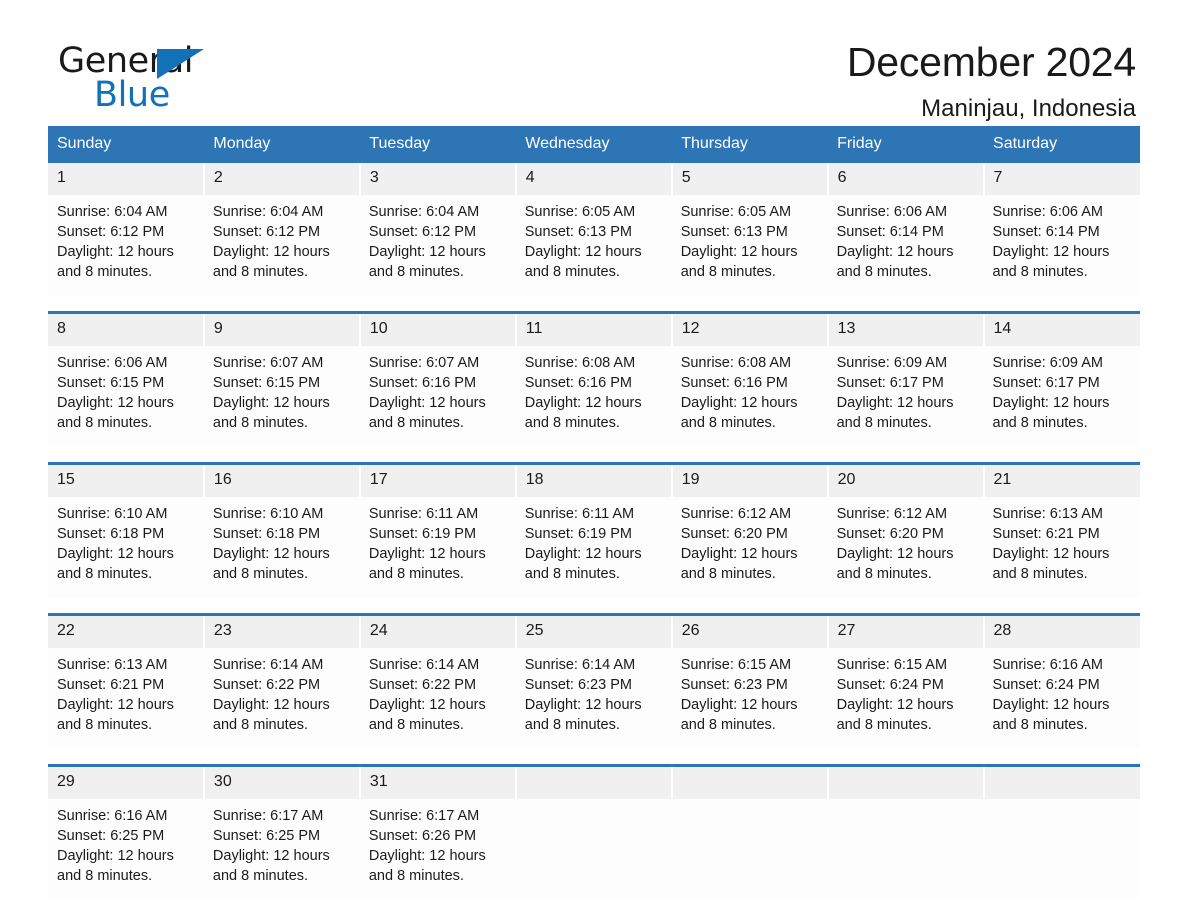  What do you see at coordinates (126, 179) in the screenshot?
I see `day-number: 1` at bounding box center [126, 179].